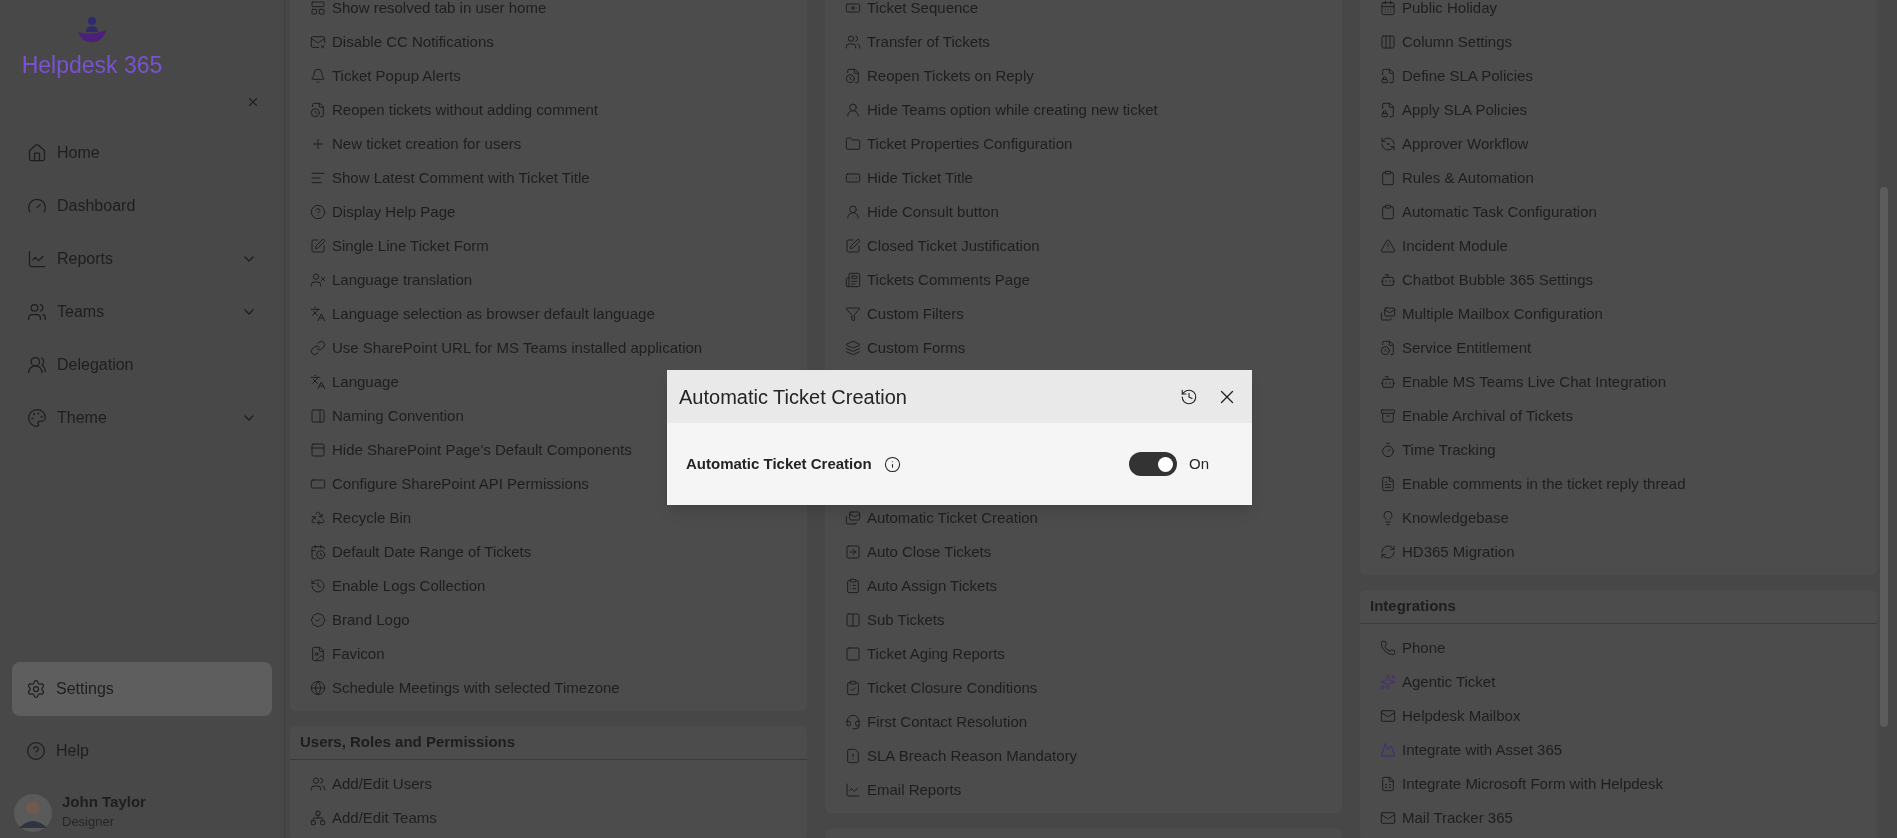 This screenshot has width=1897, height=838. Describe the element at coordinates (37, 153) in the screenshot. I see `home-icon` at that location.